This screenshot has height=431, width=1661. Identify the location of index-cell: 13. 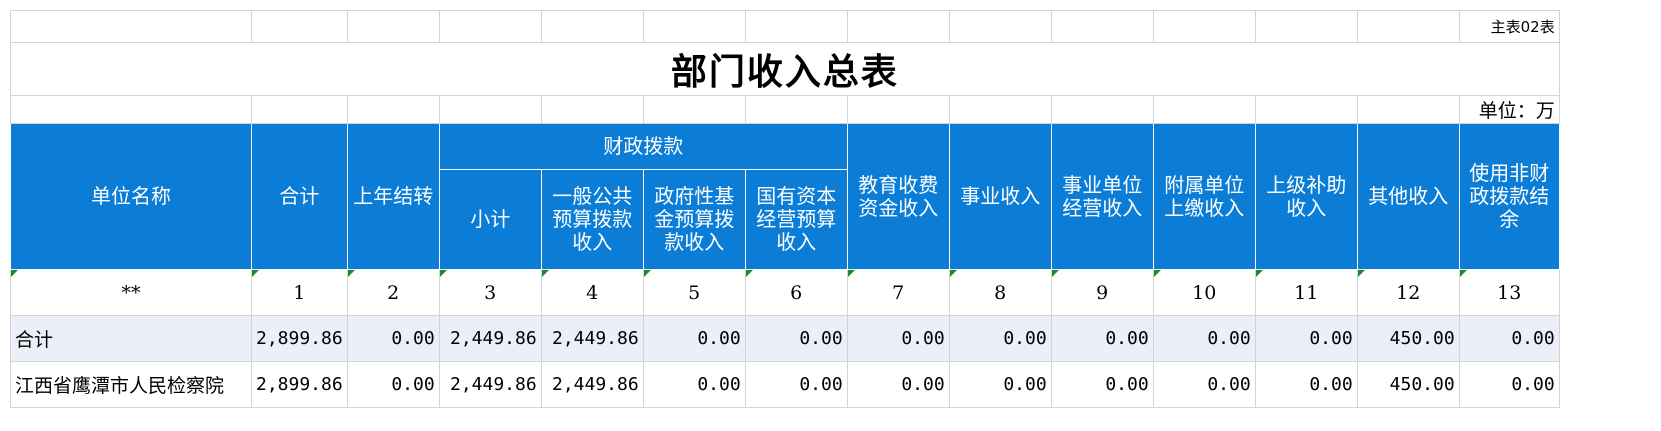
(1509, 292).